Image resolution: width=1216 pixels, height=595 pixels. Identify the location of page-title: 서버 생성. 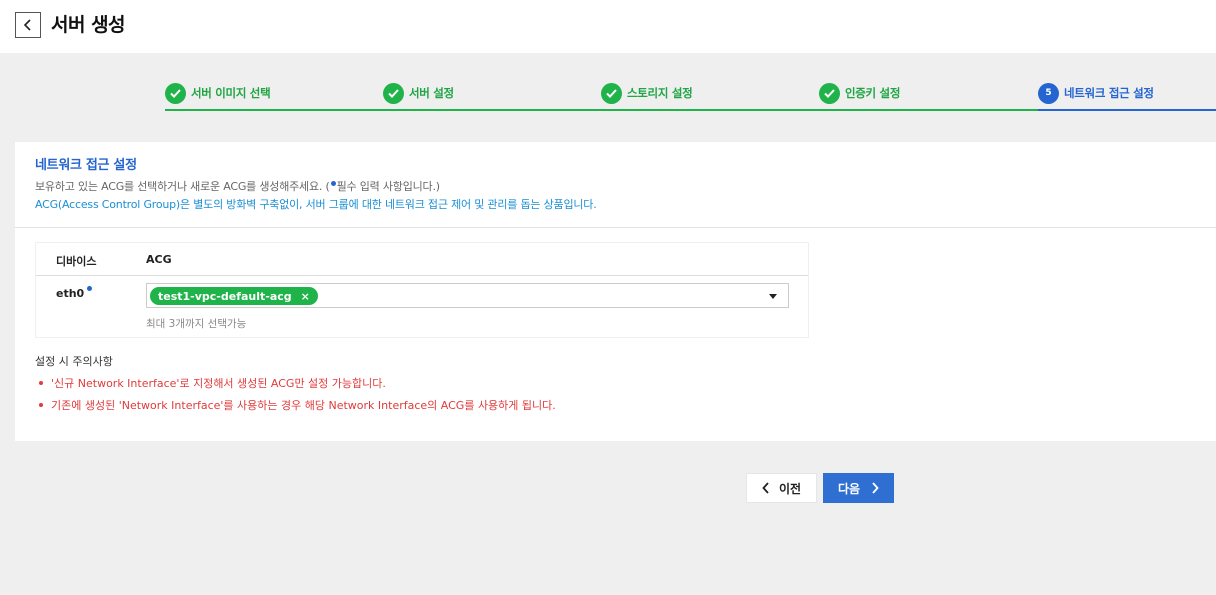
(88, 25).